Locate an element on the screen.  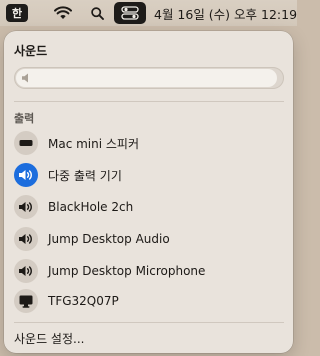
device-row-jump-desktop-audio: Jump Desktop Audio is located at coordinates (149, 239).